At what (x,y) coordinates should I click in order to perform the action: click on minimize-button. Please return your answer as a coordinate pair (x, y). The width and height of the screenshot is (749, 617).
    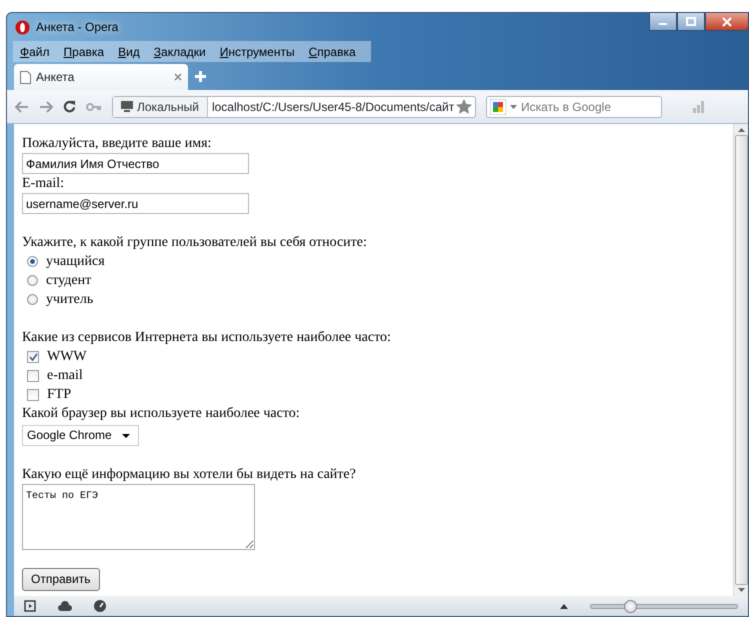
    Looking at the image, I should click on (663, 21).